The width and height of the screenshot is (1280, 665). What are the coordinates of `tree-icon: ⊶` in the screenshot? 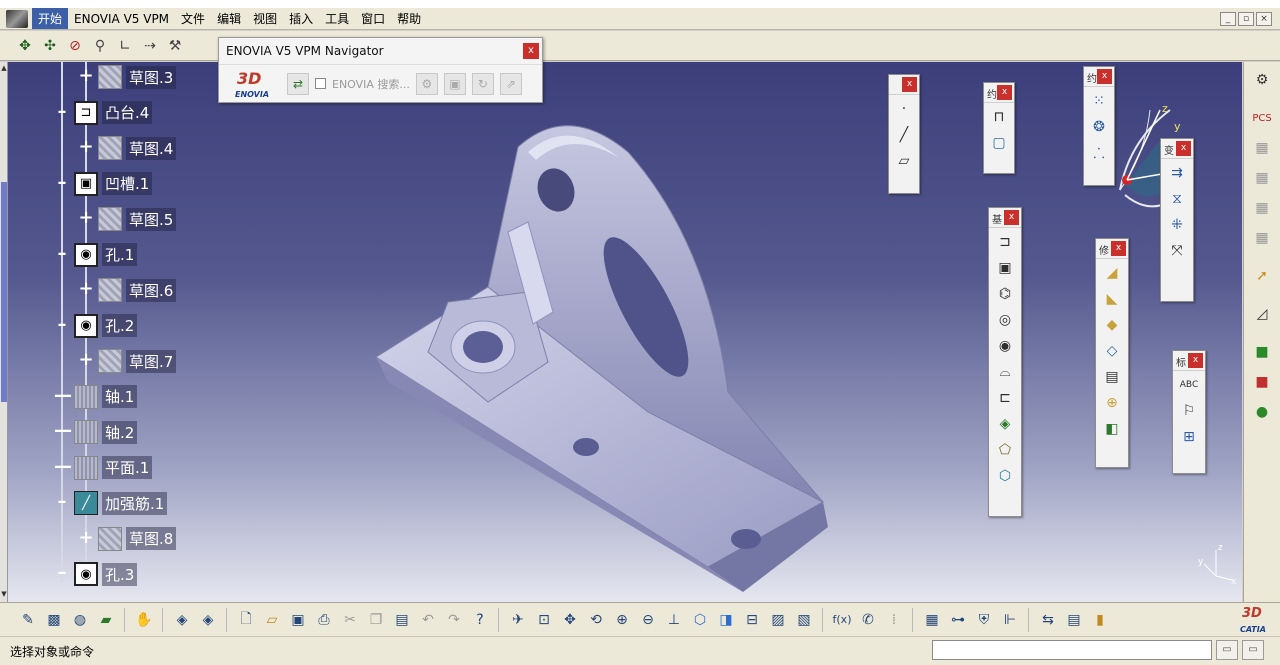 It's located at (958, 620).